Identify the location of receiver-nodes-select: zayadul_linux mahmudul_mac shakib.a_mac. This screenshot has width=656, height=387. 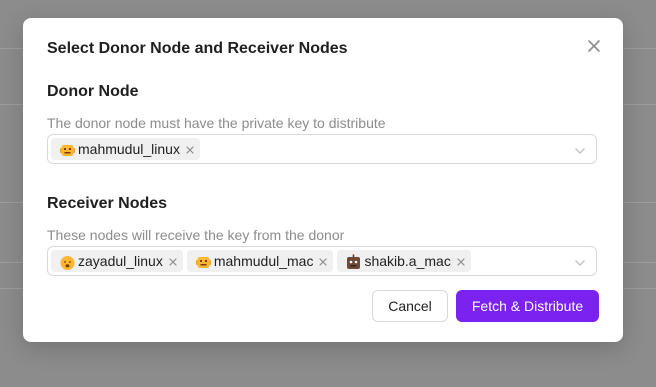
(322, 261).